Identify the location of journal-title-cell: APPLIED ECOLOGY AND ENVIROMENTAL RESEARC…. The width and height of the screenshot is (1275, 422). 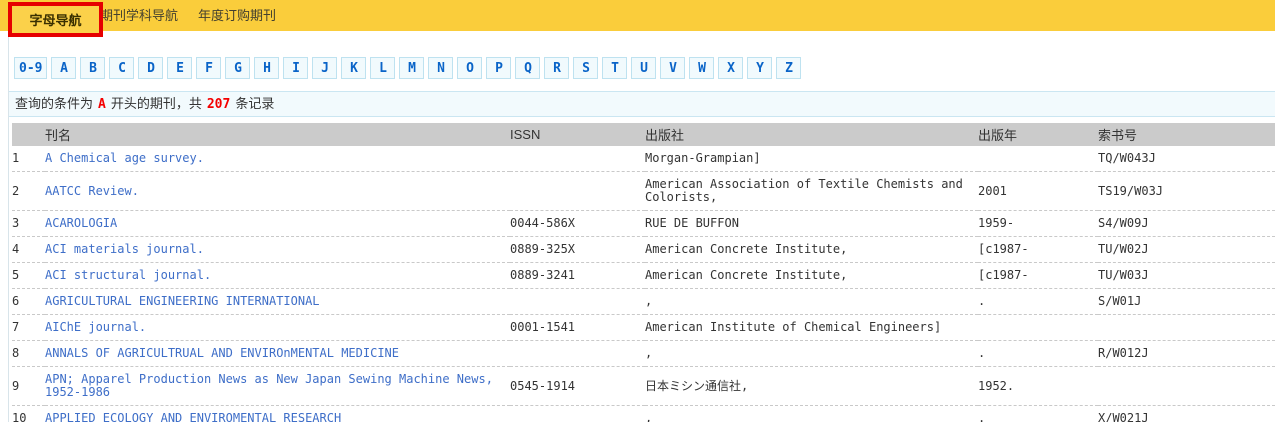
(277, 413).